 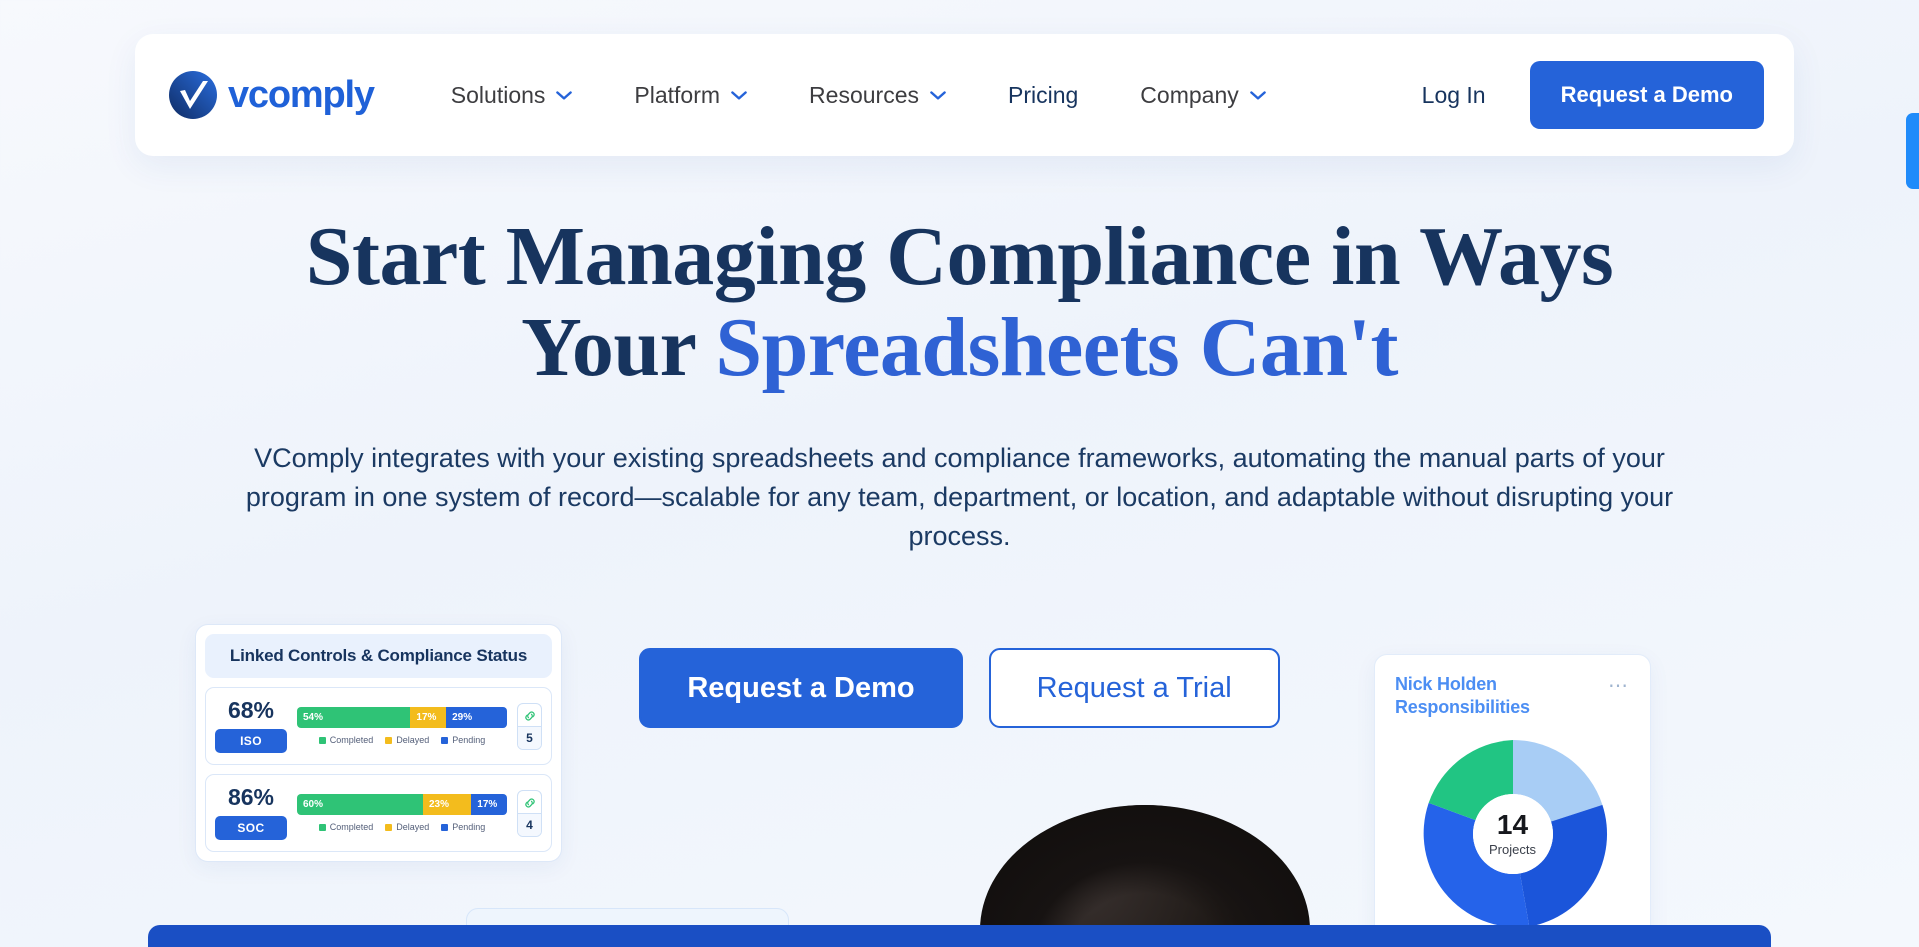 I want to click on nav-actions: Log In Request a Demo, so click(x=1593, y=95).